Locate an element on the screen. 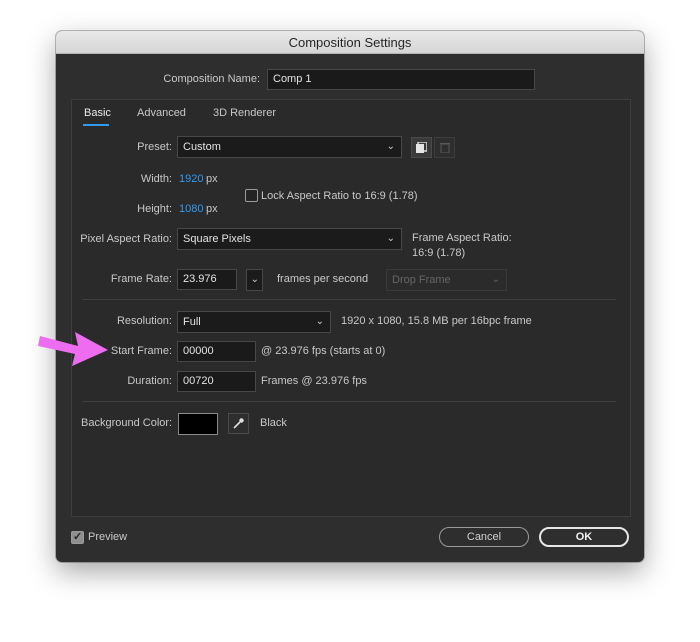  frame-rate-label: Frame Rate: is located at coordinates (141, 279).